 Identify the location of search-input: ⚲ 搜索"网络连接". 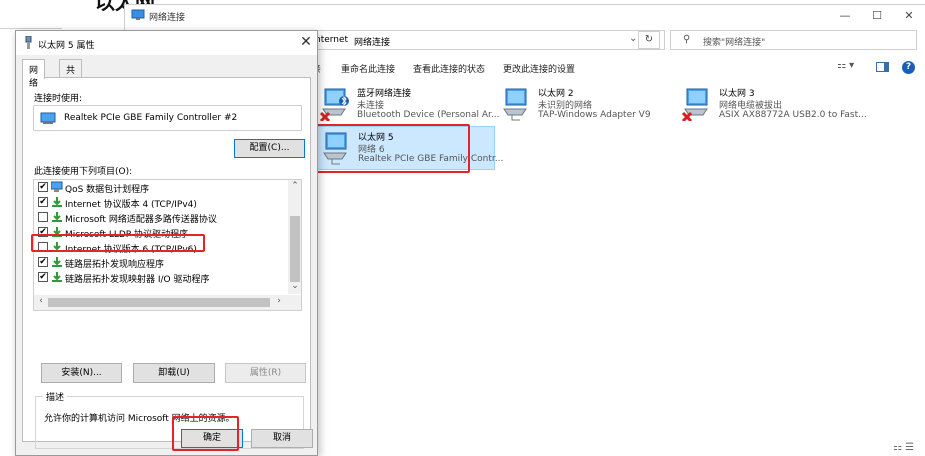
(793, 40).